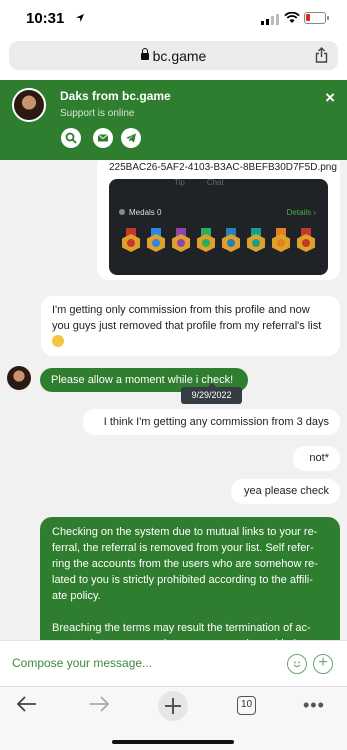 The image size is (347, 750). What do you see at coordinates (99, 704) in the screenshot?
I see `forward-arrow-icon` at bounding box center [99, 704].